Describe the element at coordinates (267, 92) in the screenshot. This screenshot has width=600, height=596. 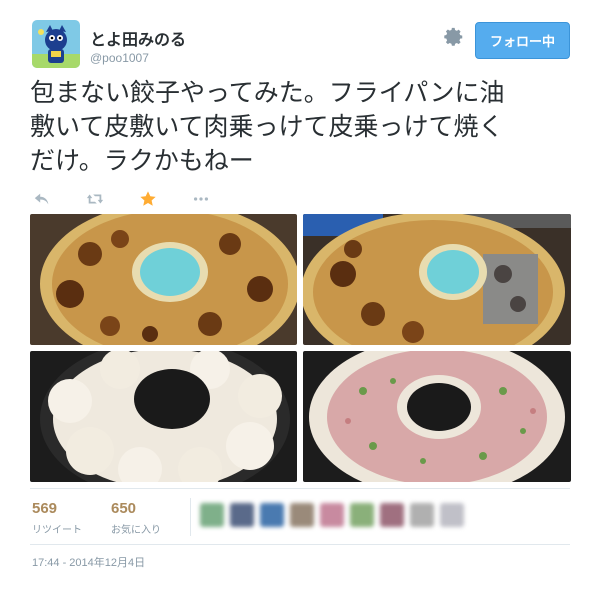
I see `tweet-line: 包まない餃子やってみた。フライパンに油` at that location.